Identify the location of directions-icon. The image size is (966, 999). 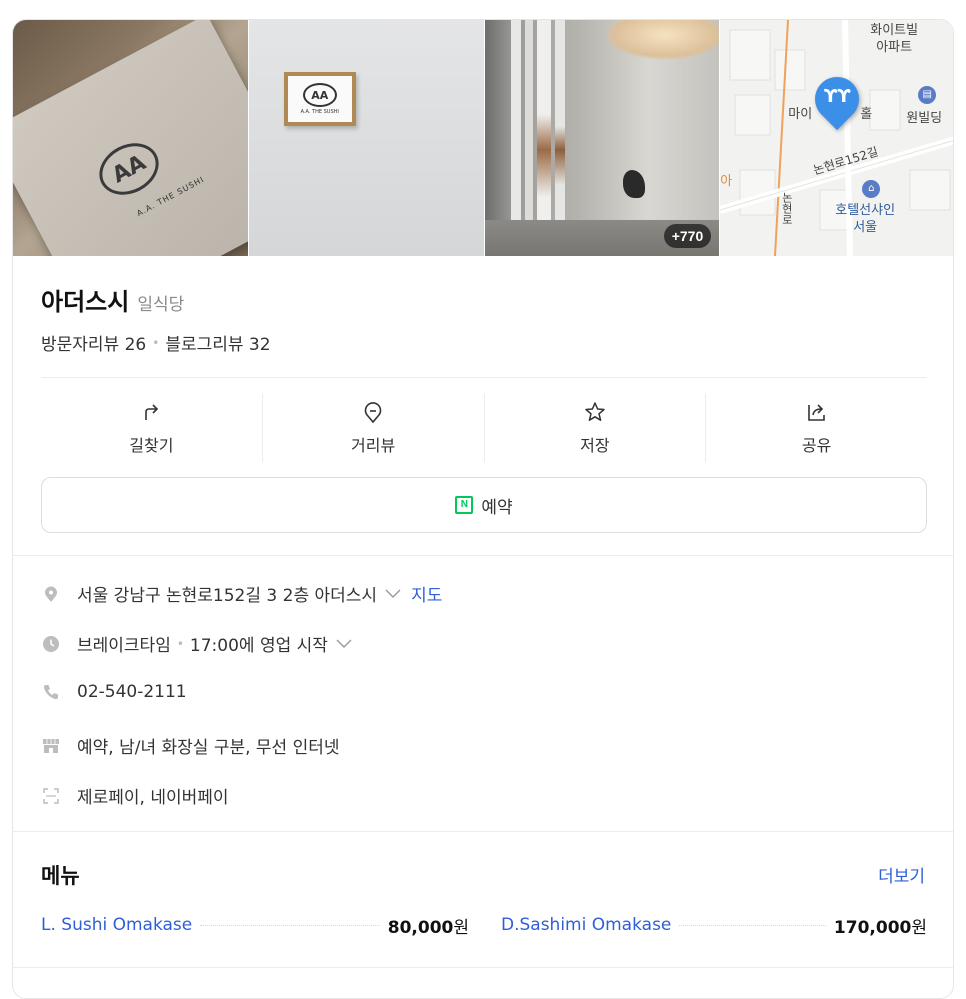
(152, 412).